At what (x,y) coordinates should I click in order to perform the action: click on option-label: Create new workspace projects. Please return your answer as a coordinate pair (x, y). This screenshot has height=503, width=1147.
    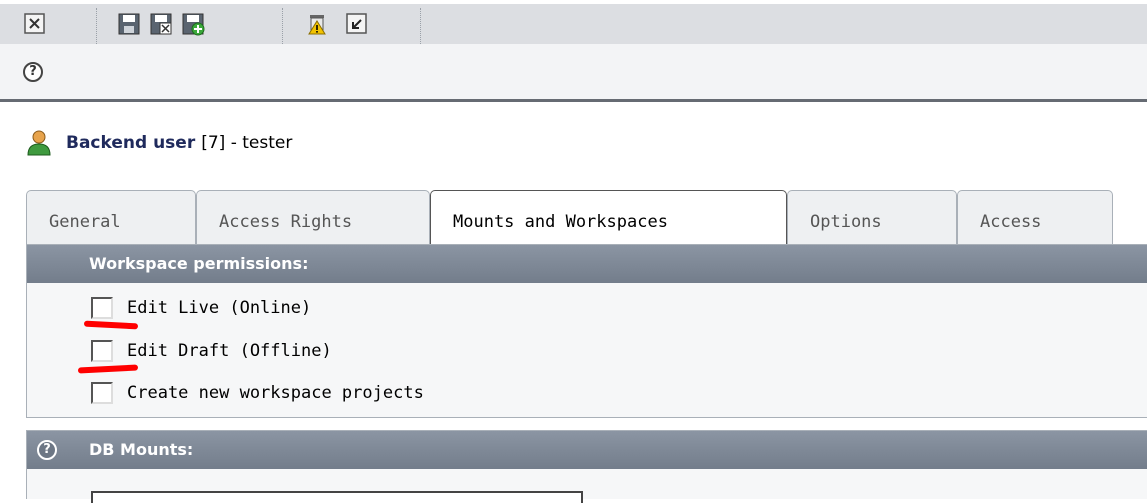
    Looking at the image, I should click on (275, 393).